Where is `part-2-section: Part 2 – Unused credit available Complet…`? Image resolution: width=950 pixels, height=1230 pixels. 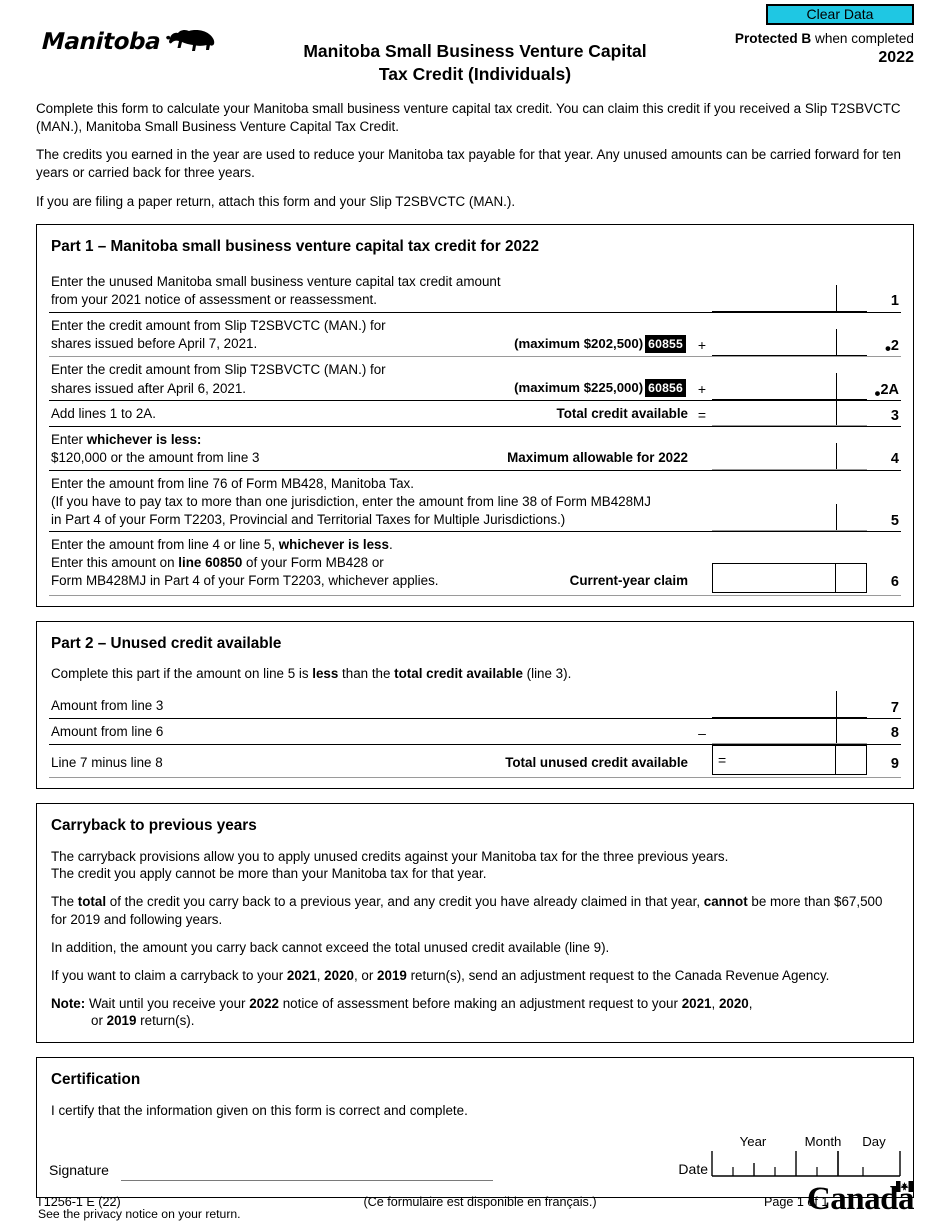
part-2-section: Part 2 – Unused credit available Complet… is located at coordinates (475, 704).